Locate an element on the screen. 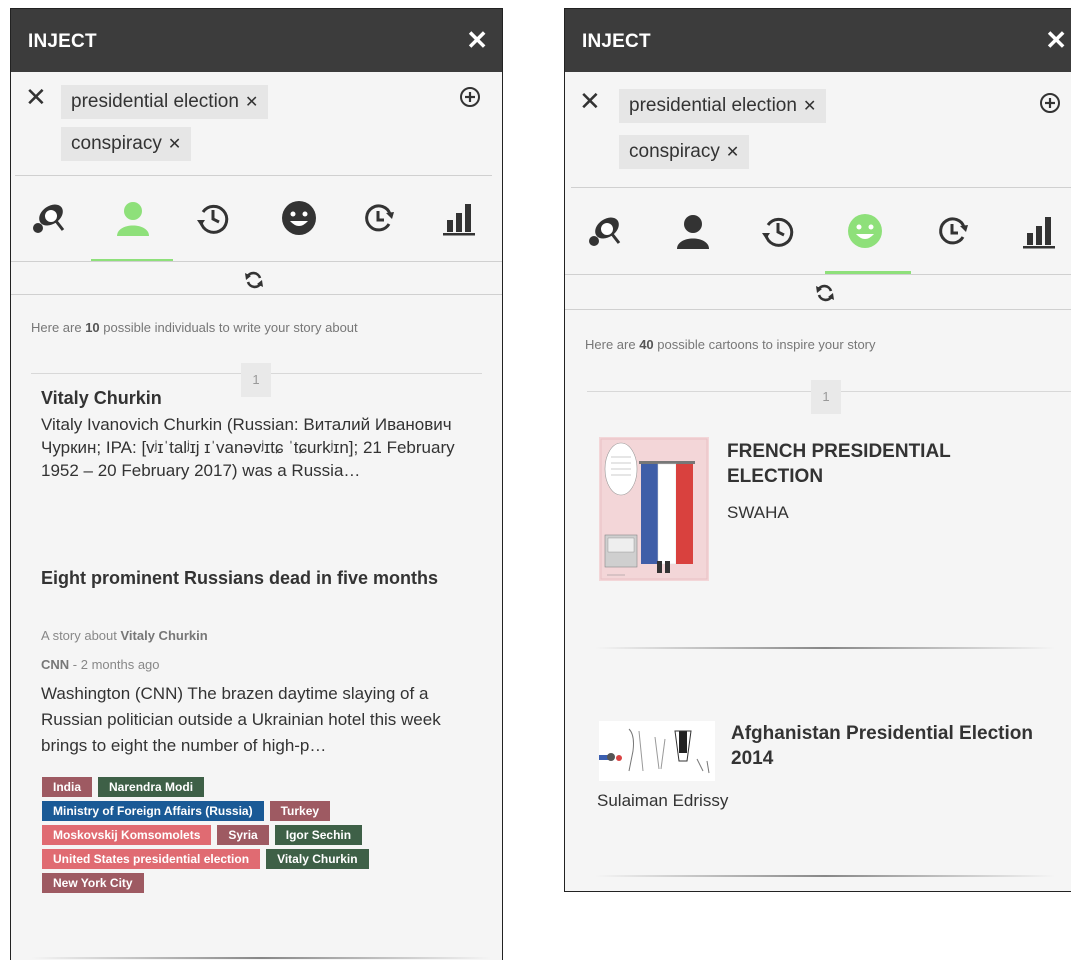  entity-chip: Narendra Modi is located at coordinates (151, 787).